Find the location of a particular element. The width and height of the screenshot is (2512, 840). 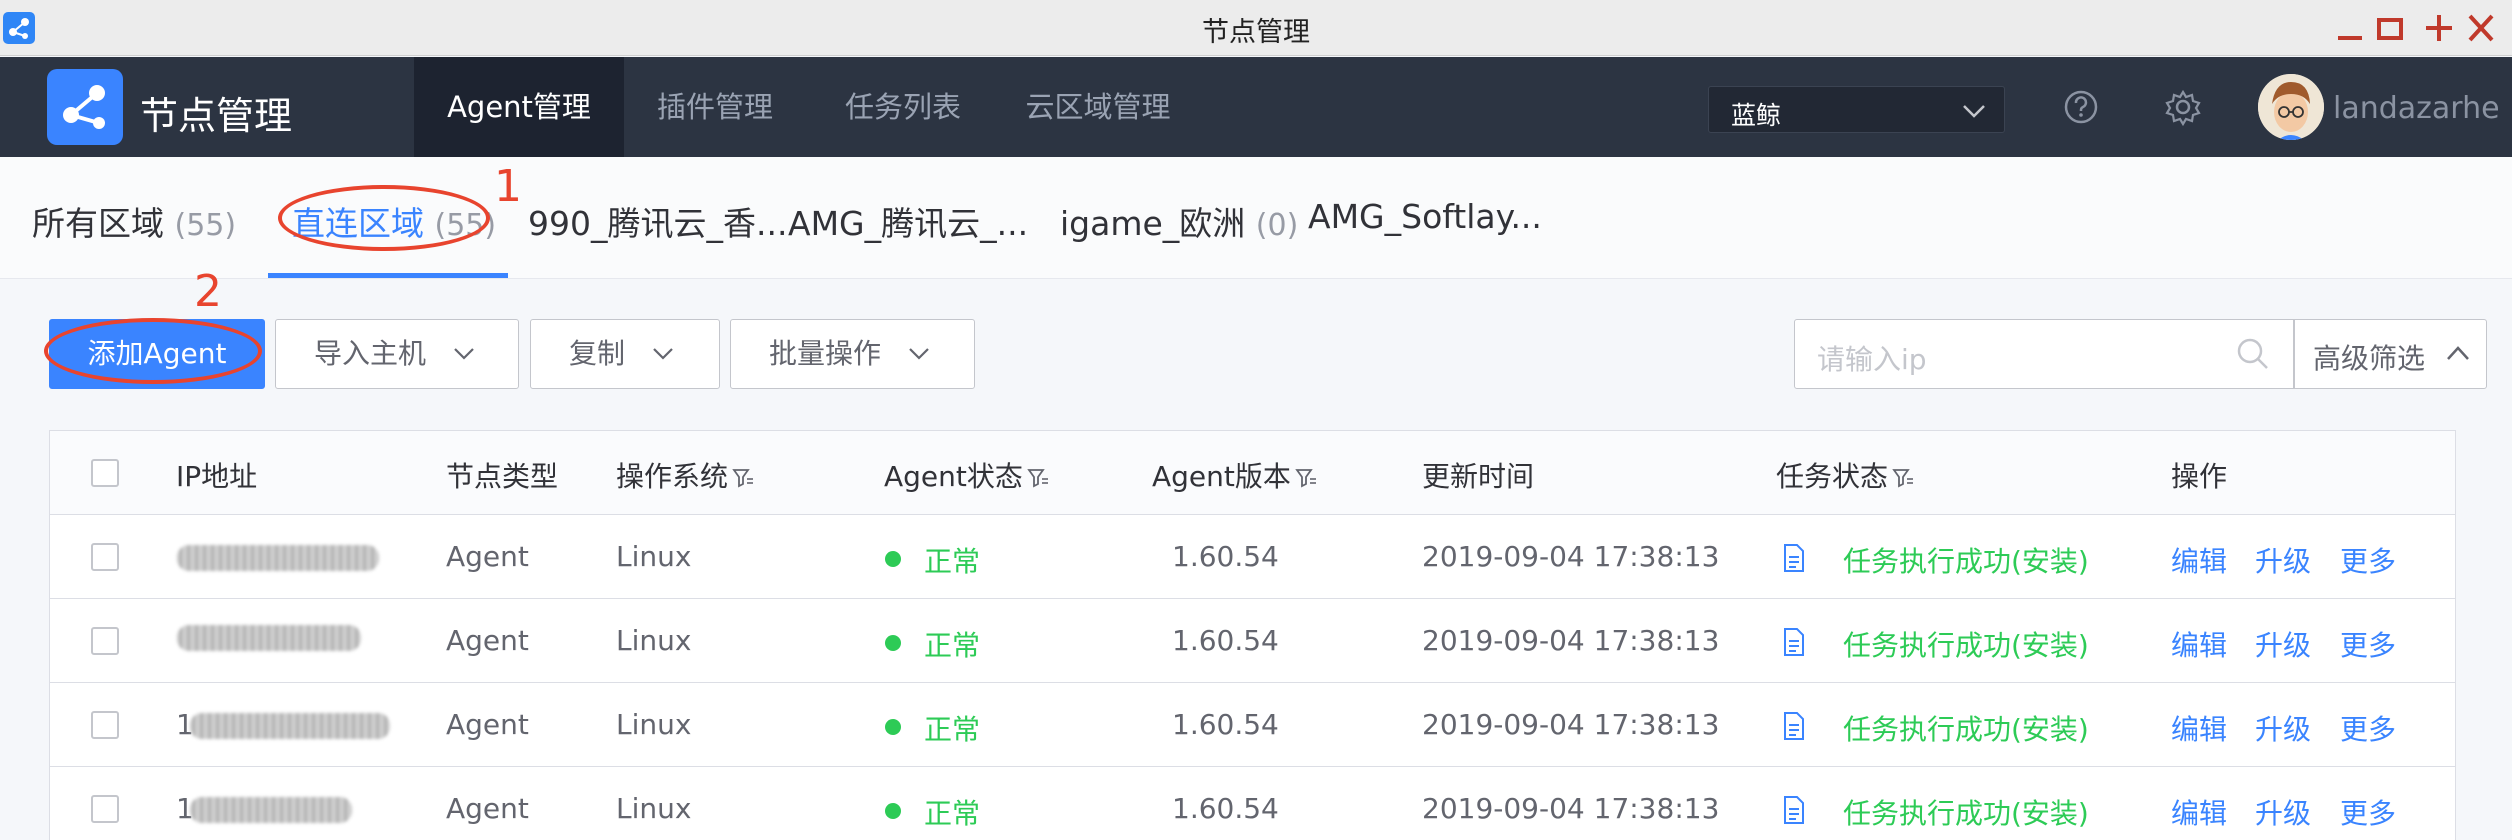

header-ip: IP地址 is located at coordinates (217, 476).